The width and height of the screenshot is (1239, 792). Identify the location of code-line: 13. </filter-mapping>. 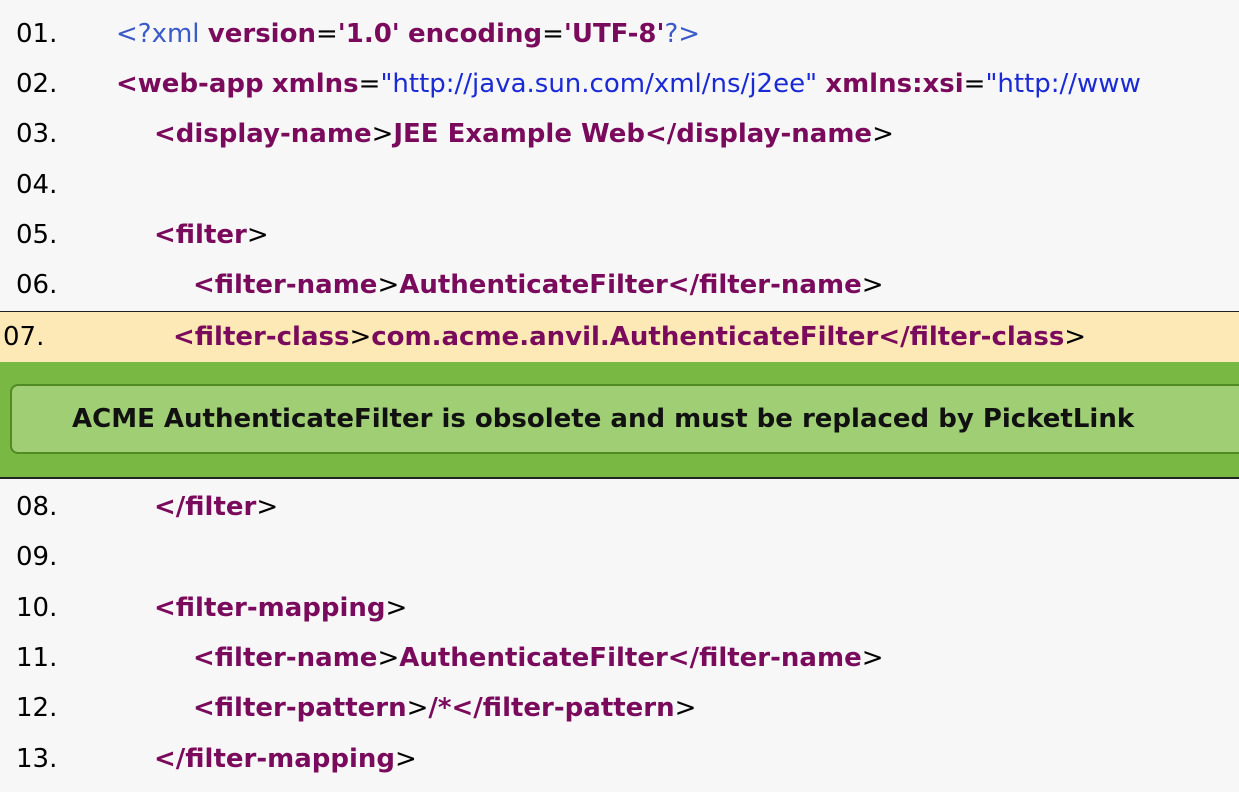
(619, 759).